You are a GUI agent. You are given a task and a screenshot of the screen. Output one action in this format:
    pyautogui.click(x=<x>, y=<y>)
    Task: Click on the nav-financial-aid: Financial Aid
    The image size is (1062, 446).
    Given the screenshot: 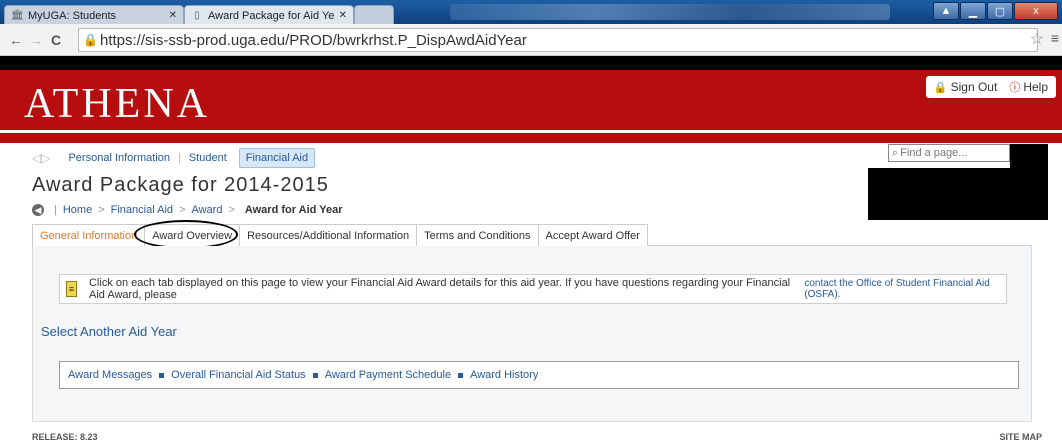 What is the action you would take?
    pyautogui.click(x=277, y=158)
    